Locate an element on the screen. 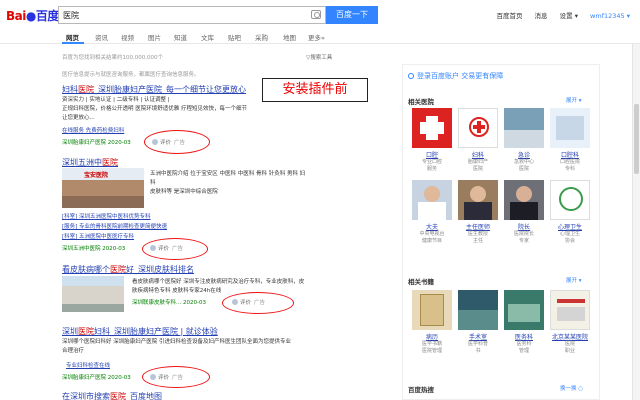  hospital-desc: 急救中心 医院 is located at coordinates (523, 165).